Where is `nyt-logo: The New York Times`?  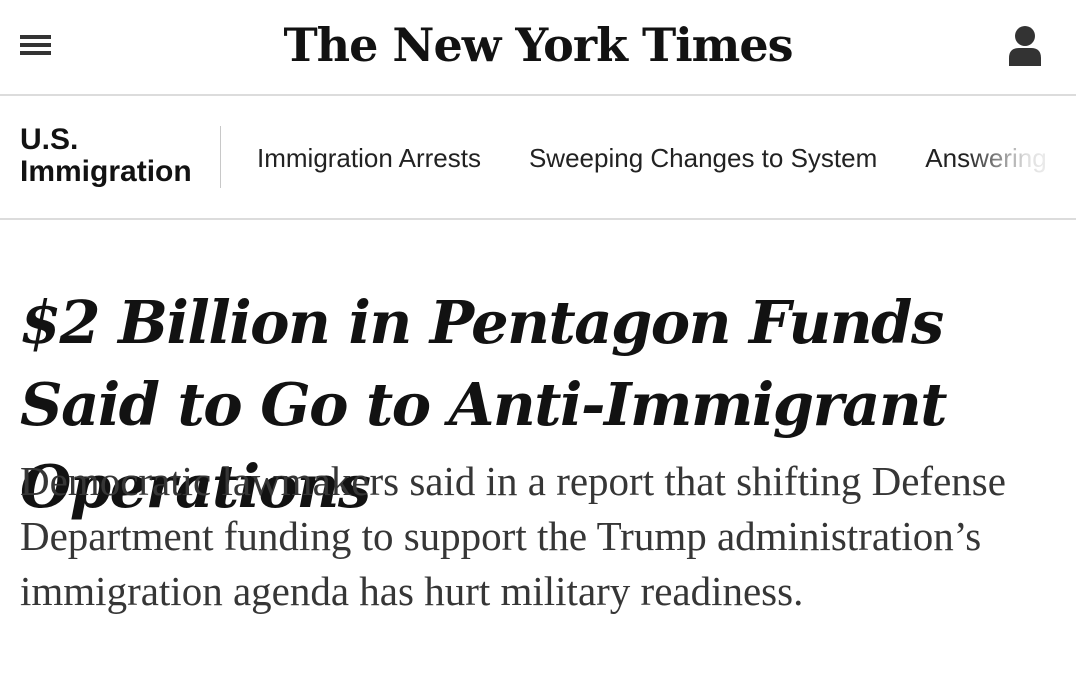 nyt-logo: The New York Times is located at coordinates (538, 45).